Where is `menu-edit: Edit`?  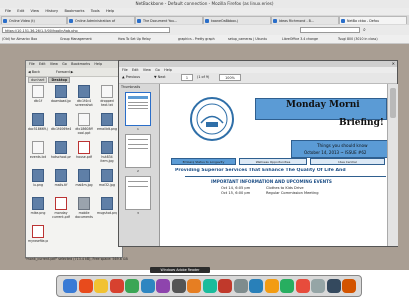
menu-edit: Edit is located at coordinates (20, 11).